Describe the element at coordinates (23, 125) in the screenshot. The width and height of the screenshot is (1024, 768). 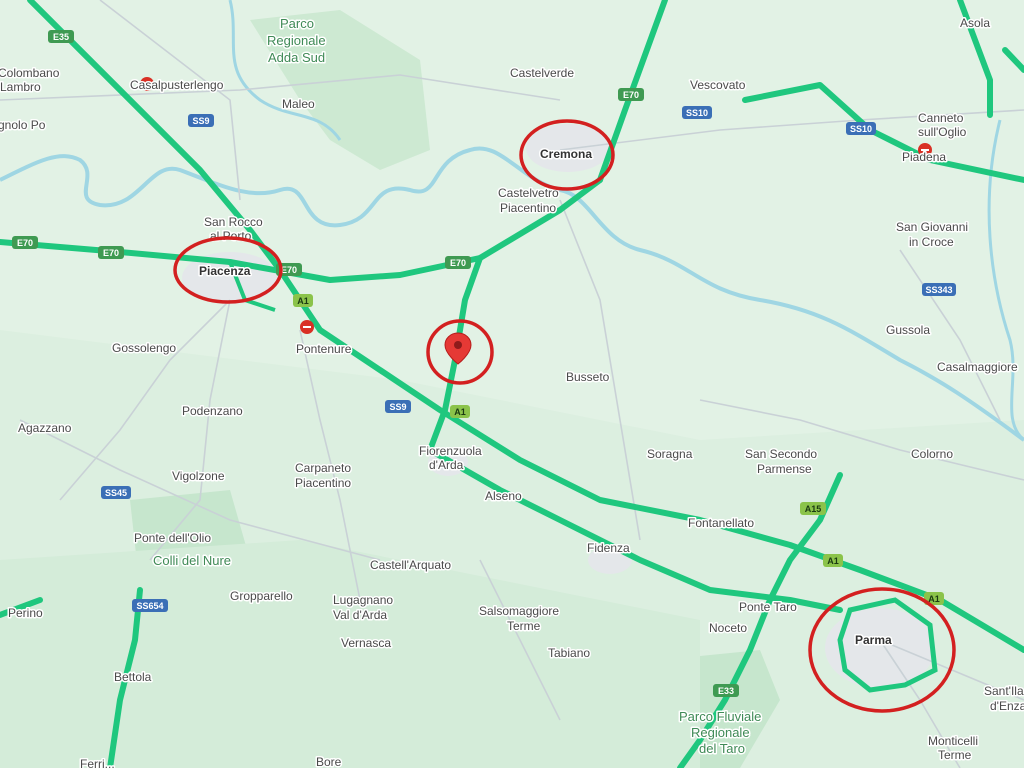
I see `place-label: gnolo Po` at that location.